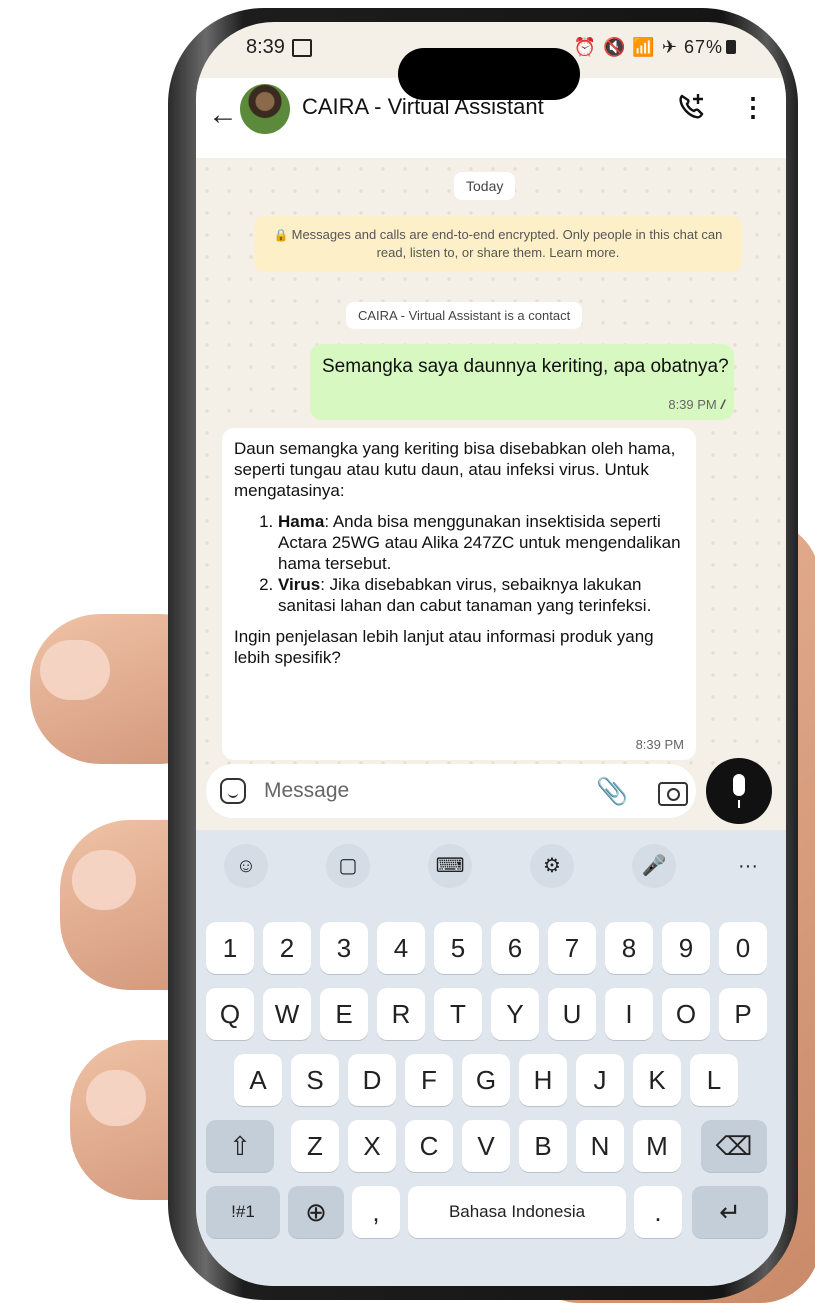  Describe the element at coordinates (265, 109) in the screenshot. I see `avatar` at that location.